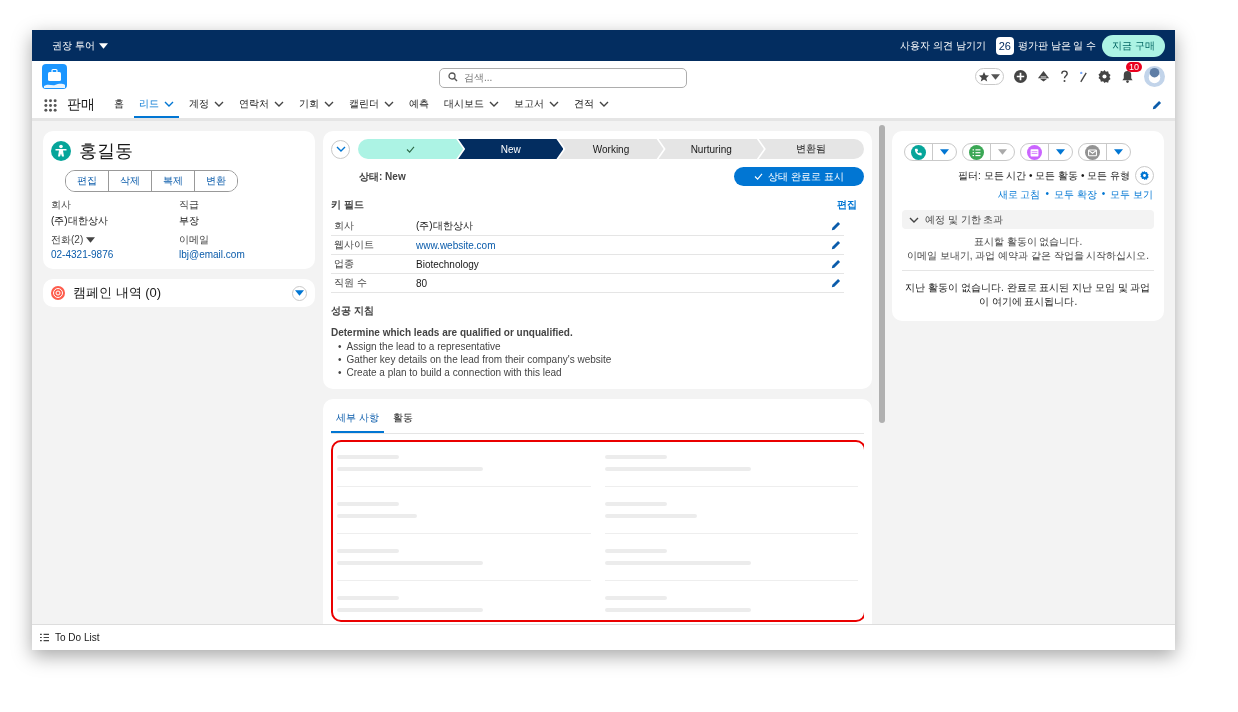  I want to click on upcoming-section-header: 예정 및 기한 초과, so click(1028, 219).